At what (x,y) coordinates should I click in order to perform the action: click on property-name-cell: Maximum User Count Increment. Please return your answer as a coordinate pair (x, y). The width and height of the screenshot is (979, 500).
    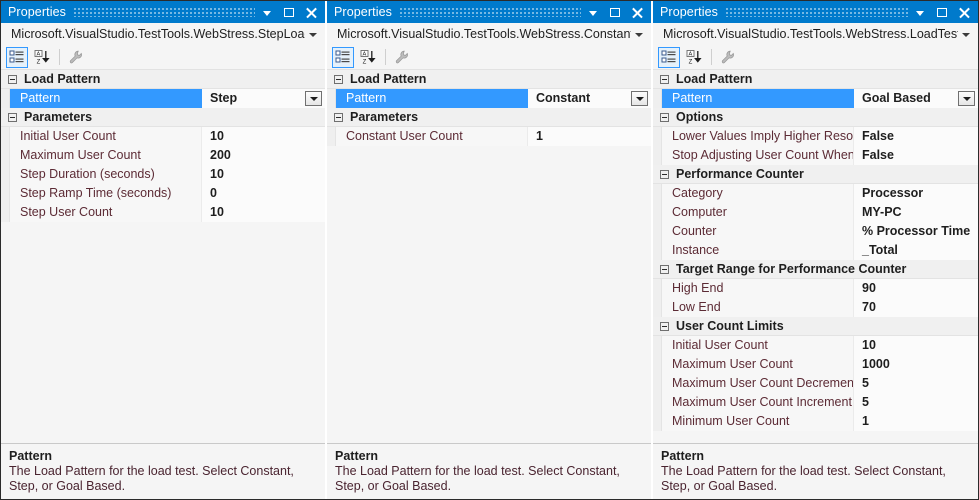
    Looking at the image, I should click on (758, 402).